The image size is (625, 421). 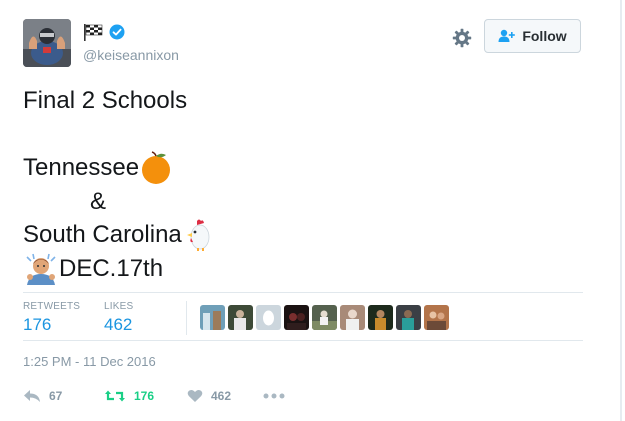 What do you see at coordinates (198, 235) in the screenshot?
I see `rooster-emoji` at bounding box center [198, 235].